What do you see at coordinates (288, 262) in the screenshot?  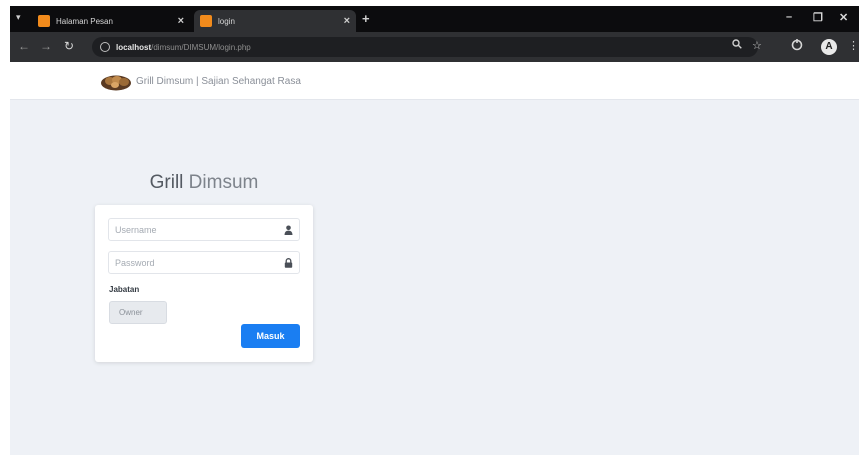 I see `lock-icon` at bounding box center [288, 262].